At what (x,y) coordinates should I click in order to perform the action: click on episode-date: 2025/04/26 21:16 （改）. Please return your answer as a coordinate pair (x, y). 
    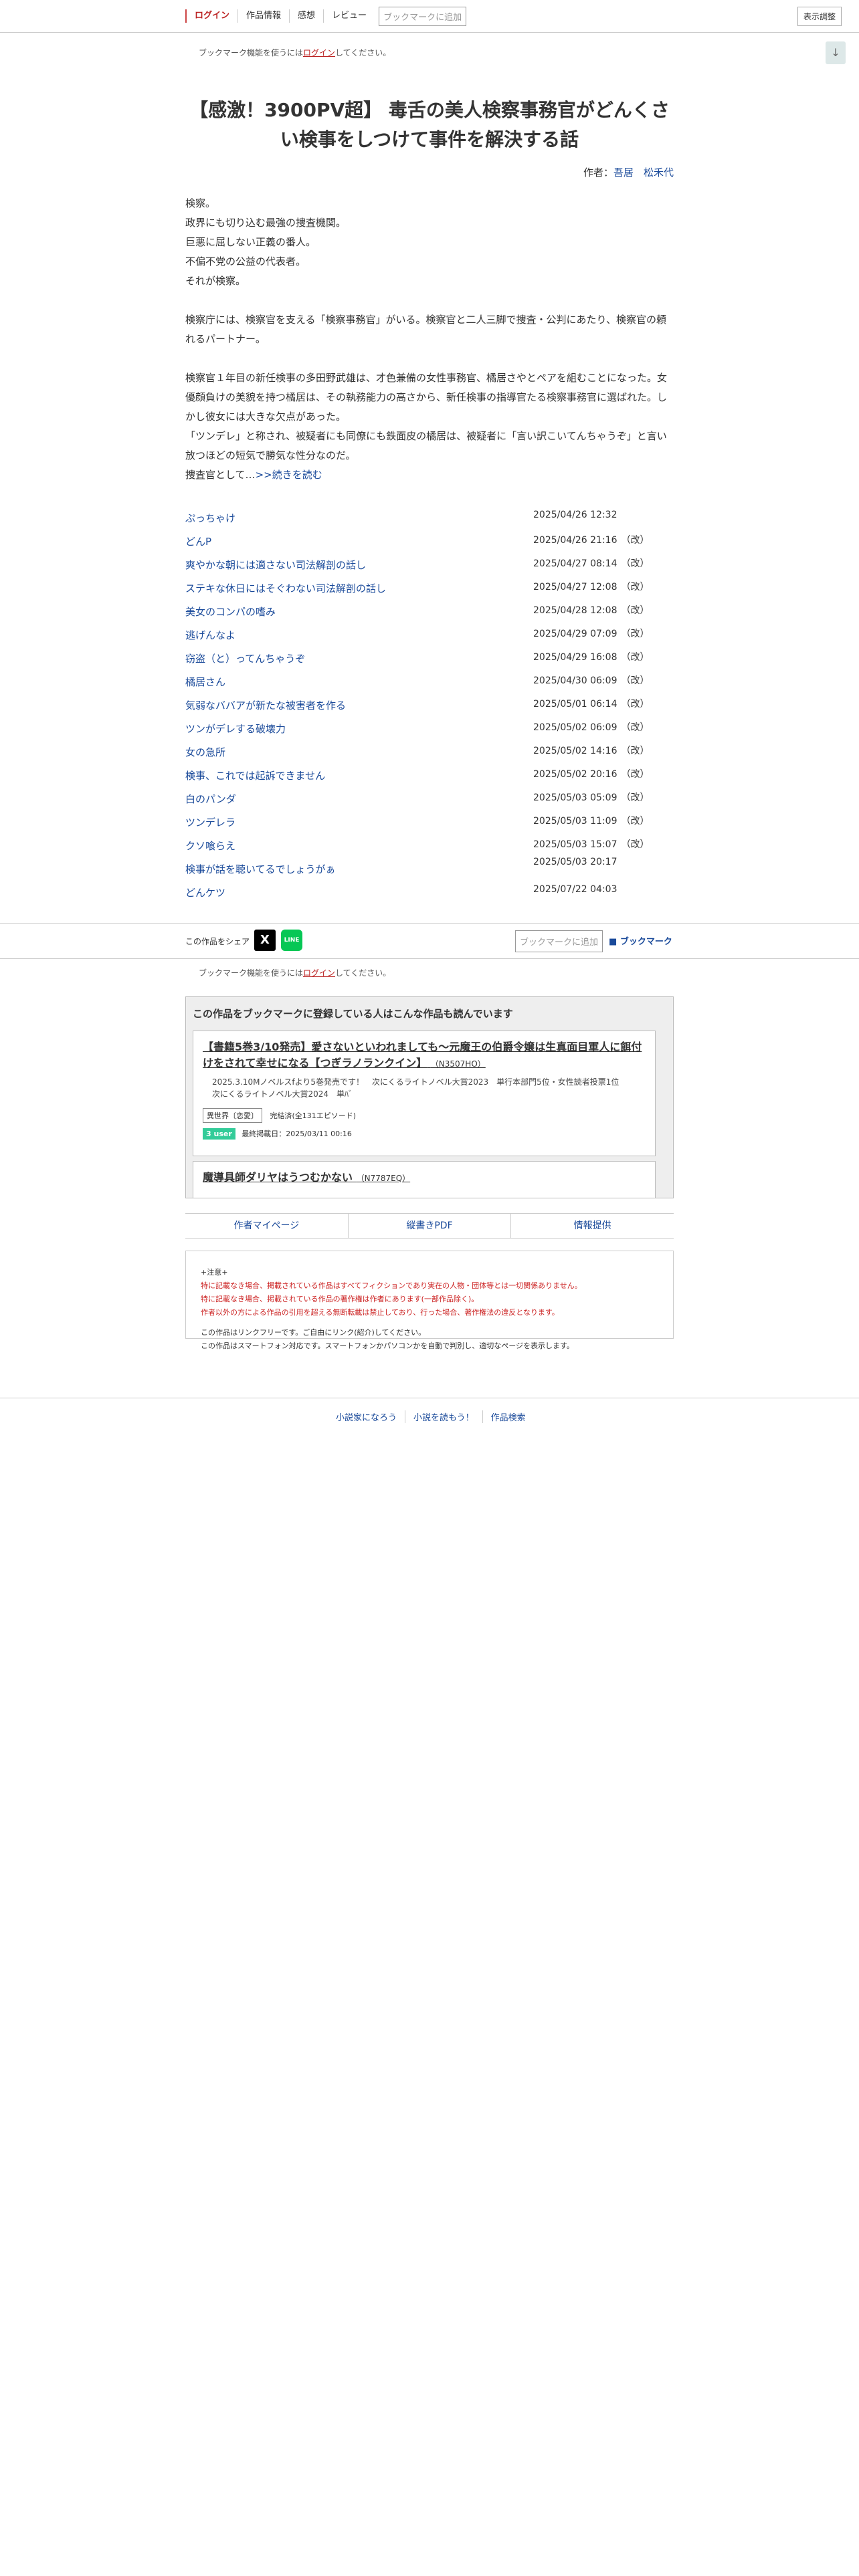
    Looking at the image, I should click on (591, 540).